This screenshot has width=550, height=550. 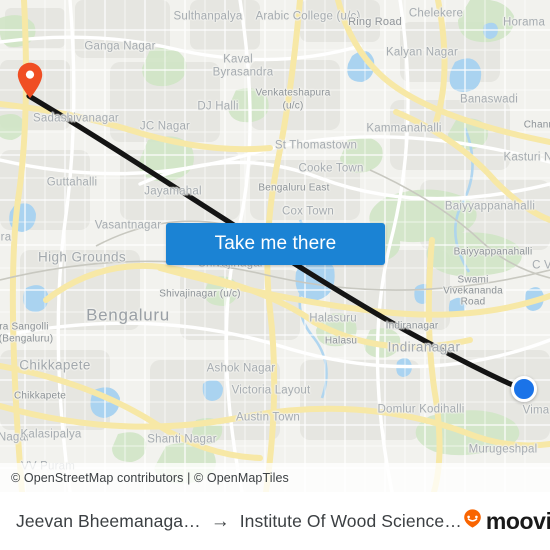 I want to click on moovit-logo: moovit, so click(x=506, y=521).